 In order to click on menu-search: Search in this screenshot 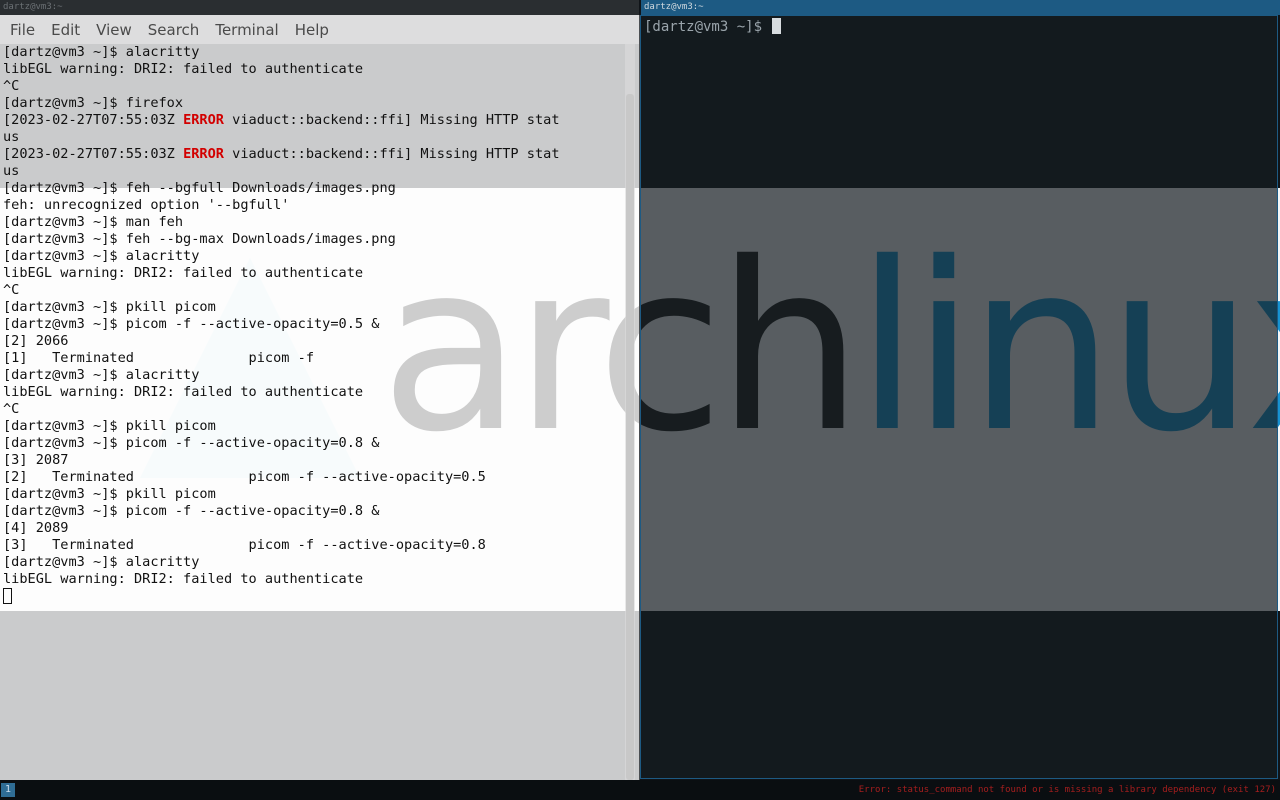, I will do `click(174, 30)`.